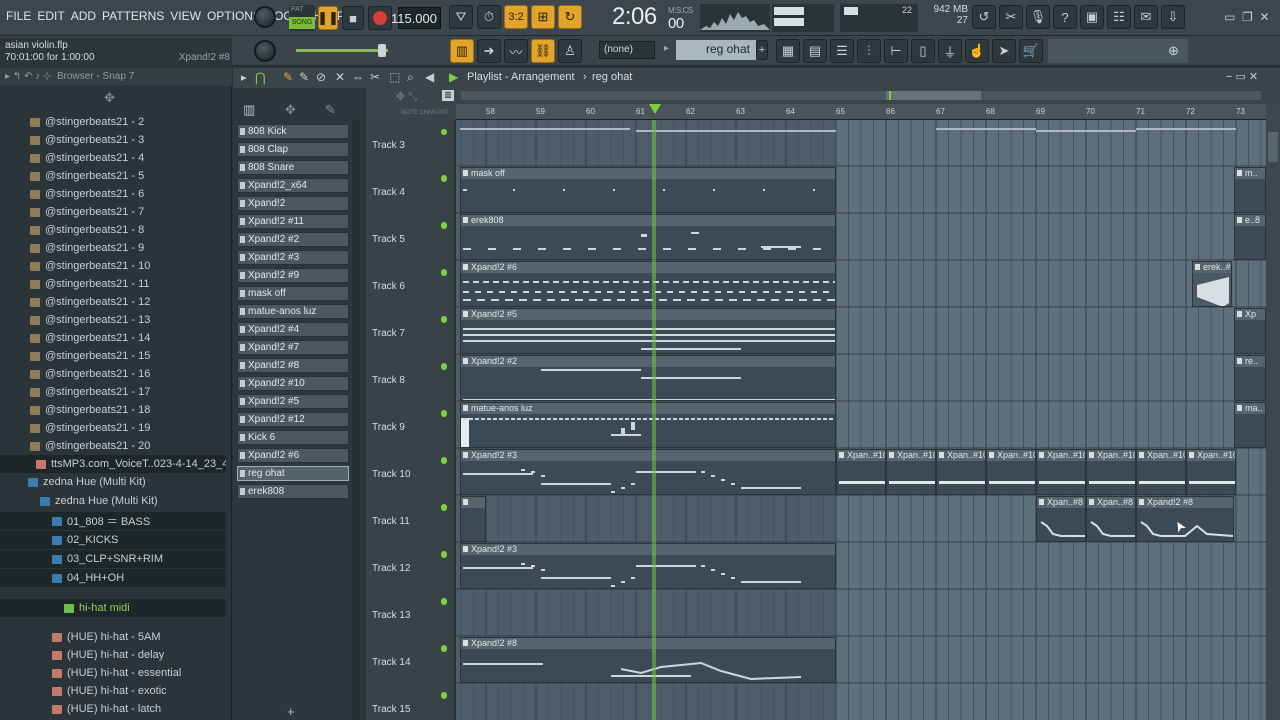 The width and height of the screenshot is (1280, 720). Describe the element at coordinates (356, 420) in the screenshot. I see `channel-scrollbar` at that location.